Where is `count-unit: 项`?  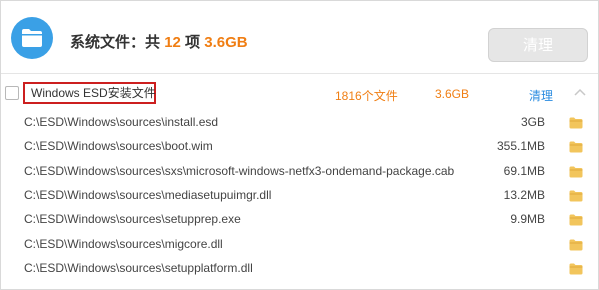 count-unit: 项 is located at coordinates (193, 42).